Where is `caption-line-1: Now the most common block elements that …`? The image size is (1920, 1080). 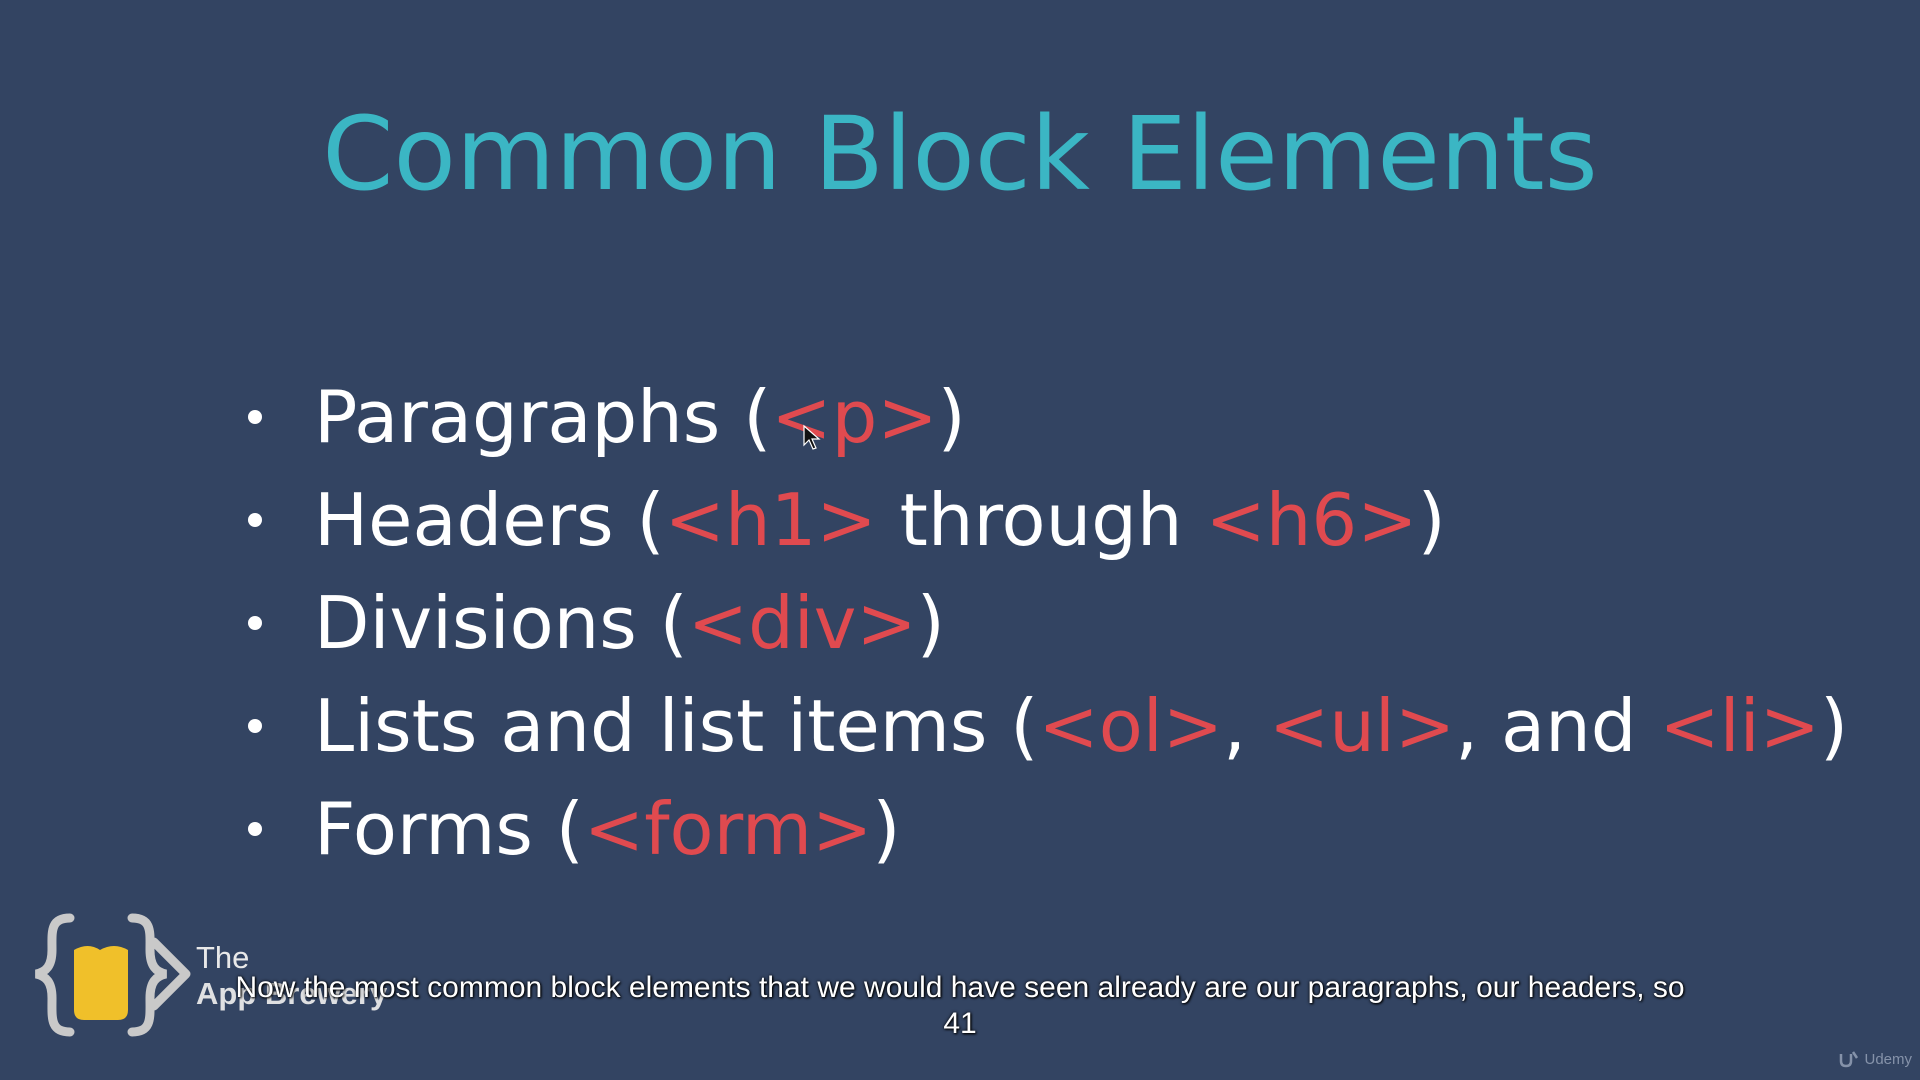
caption-line-1: Now the most common block elements that … is located at coordinates (960, 987).